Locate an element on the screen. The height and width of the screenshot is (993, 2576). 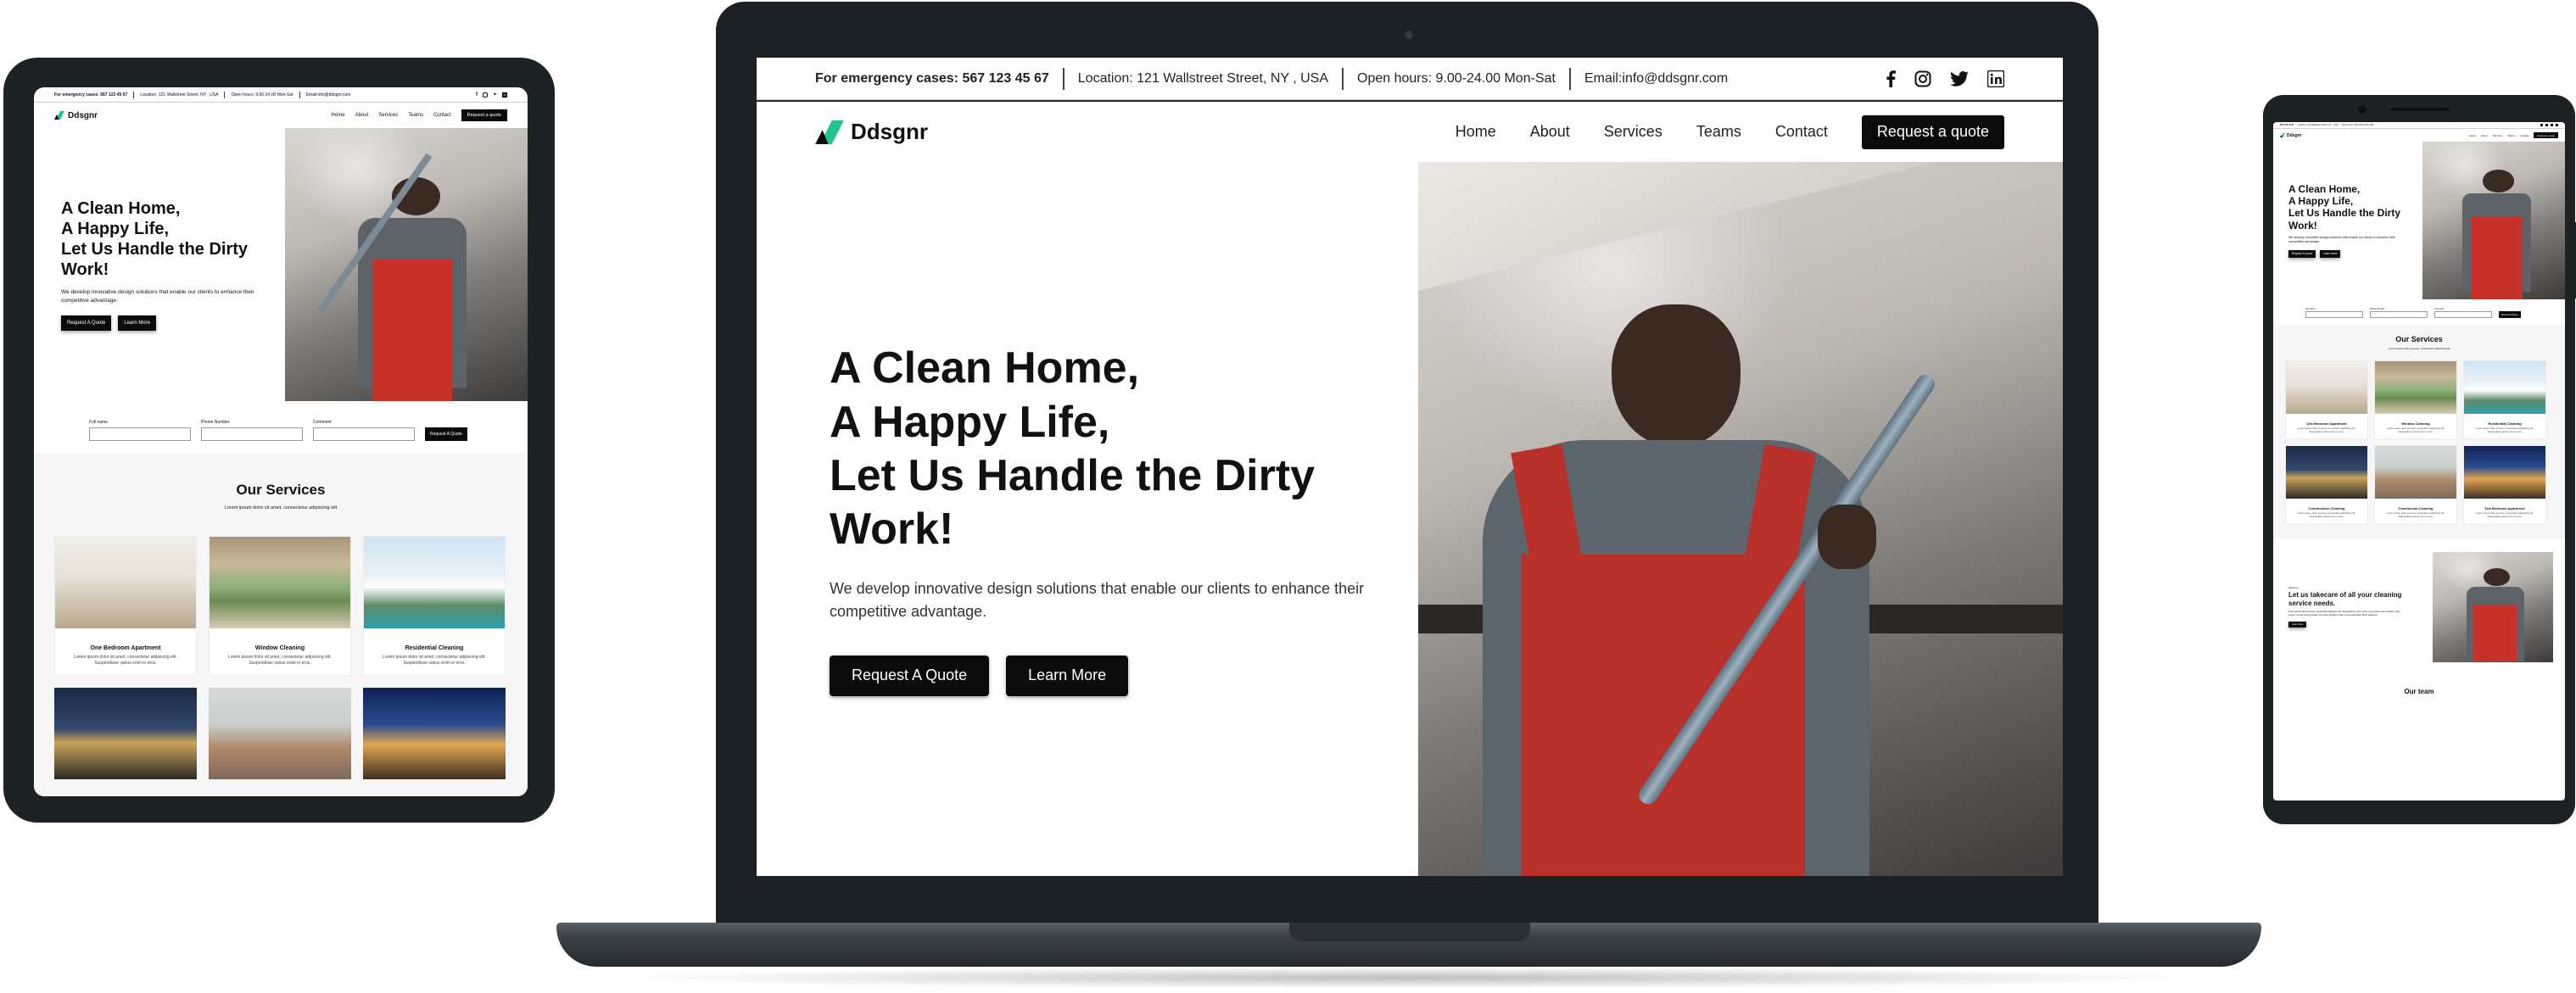
worker-overalls is located at coordinates (1663, 715).